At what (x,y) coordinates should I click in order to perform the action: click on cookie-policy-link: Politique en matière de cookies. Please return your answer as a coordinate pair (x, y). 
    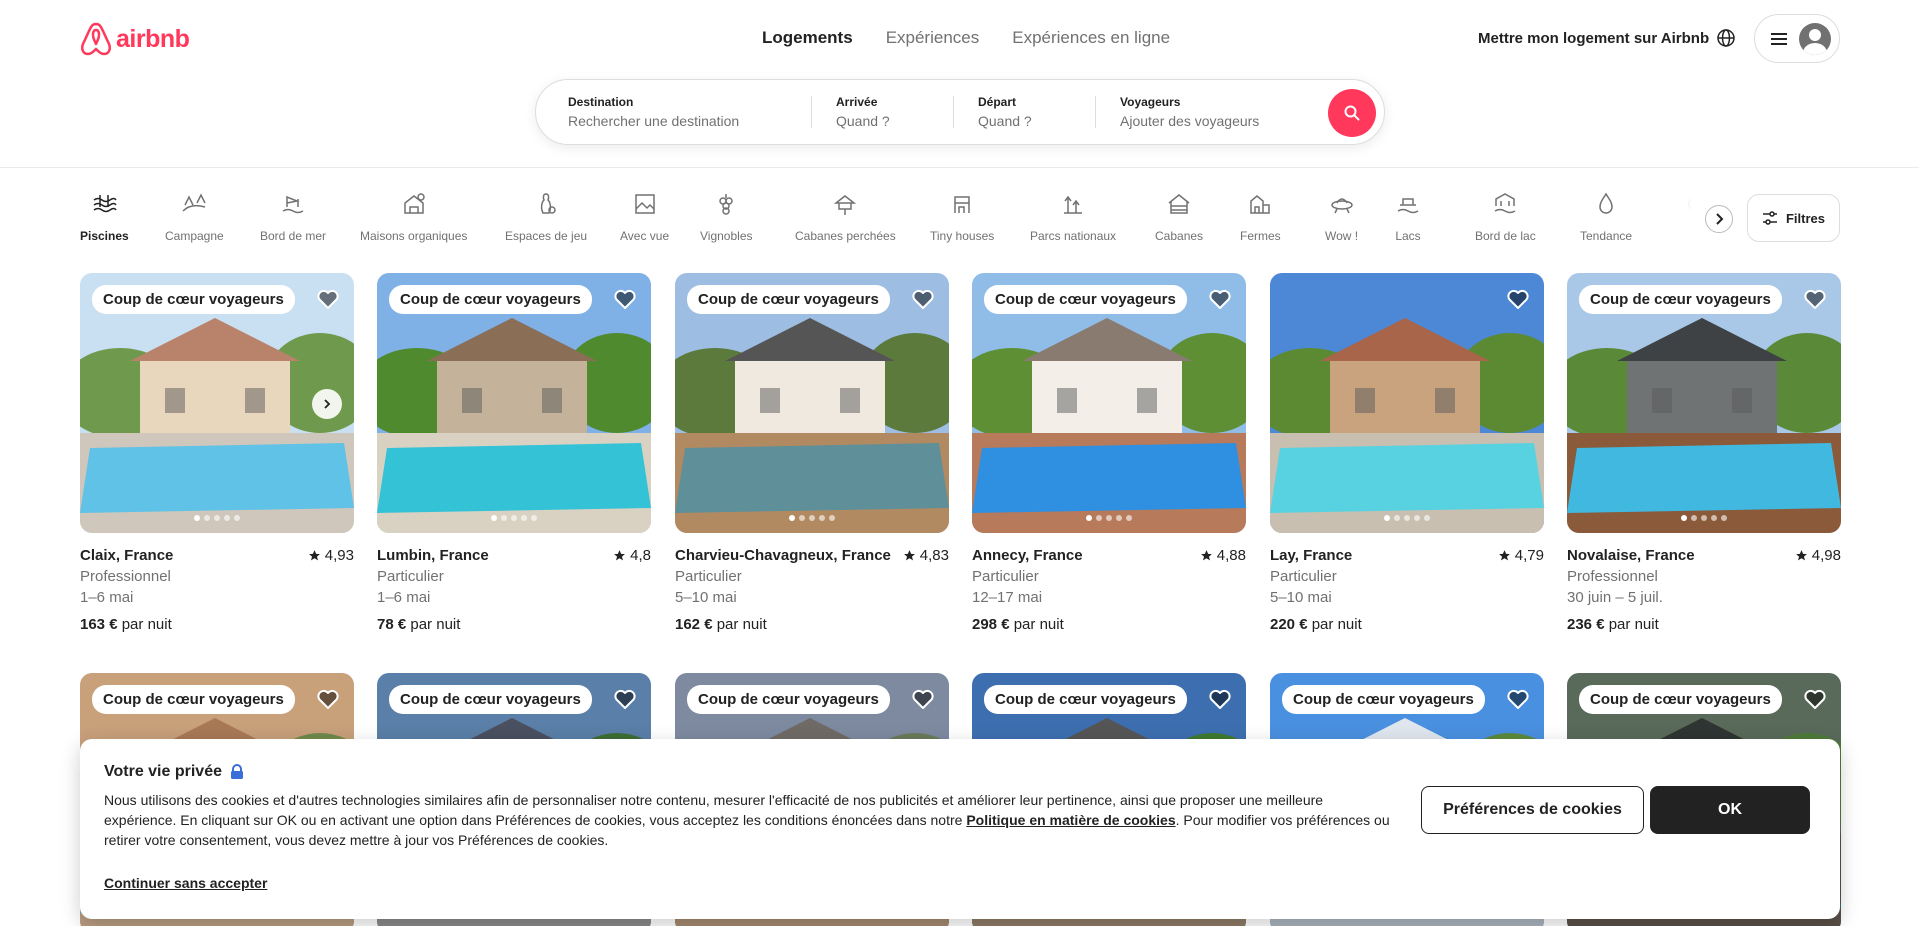
    Looking at the image, I should click on (1070, 820).